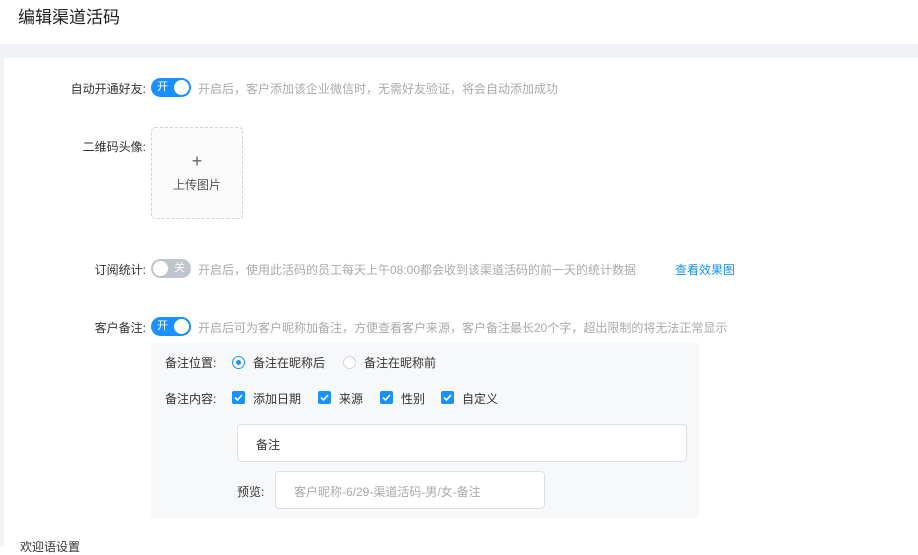 The width and height of the screenshot is (918, 555). What do you see at coordinates (114, 147) in the screenshot?
I see `qr-avatar-label: 二维码头像:` at bounding box center [114, 147].